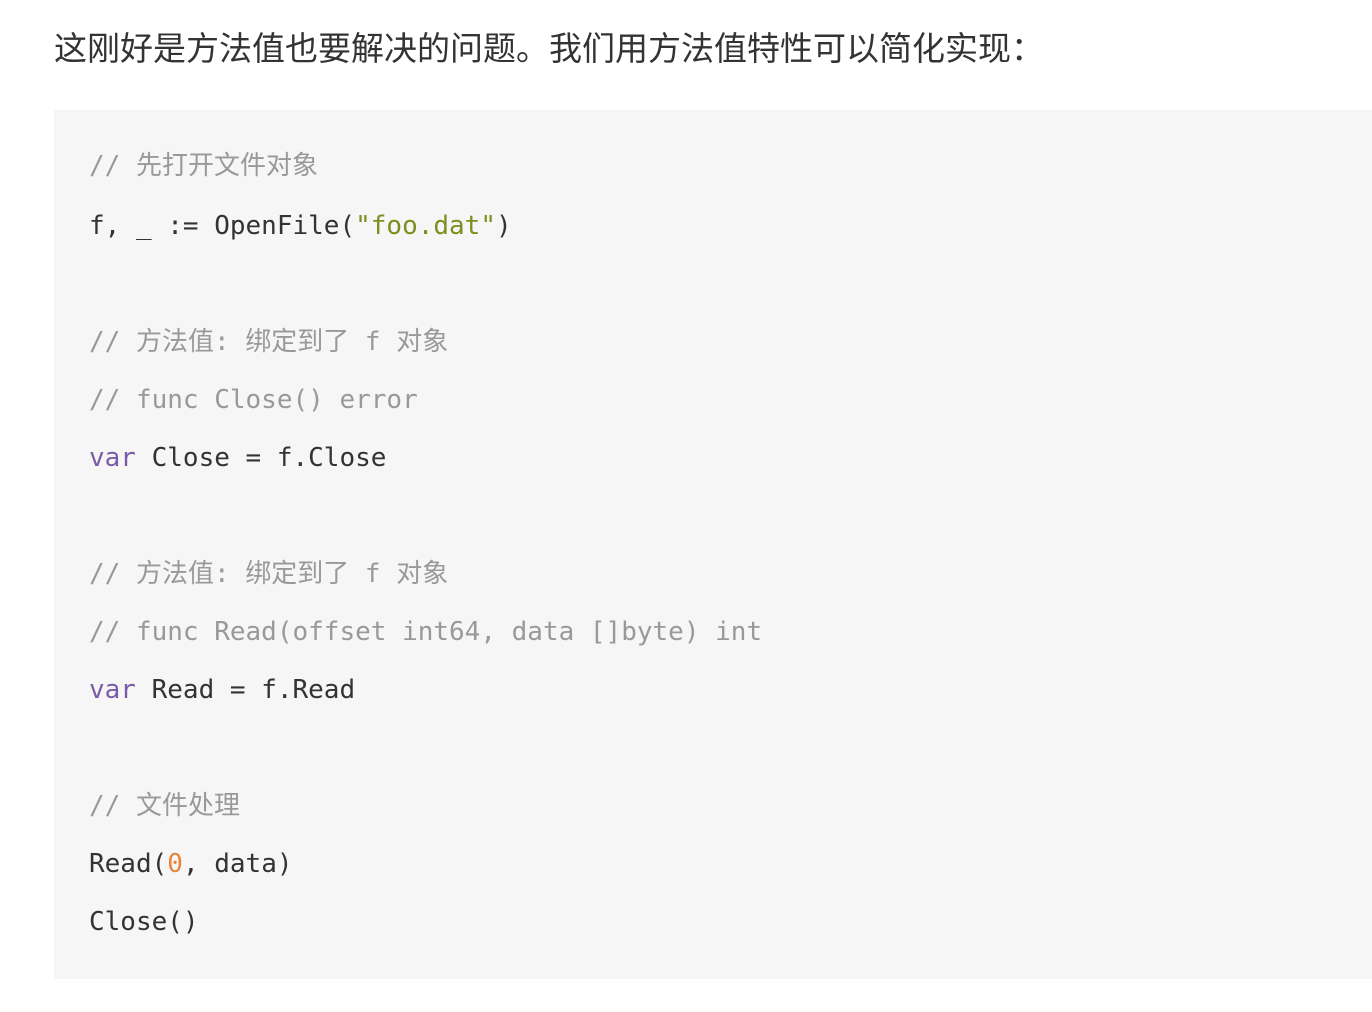 This screenshot has width=1372, height=1012. What do you see at coordinates (261, 458) in the screenshot?
I see `code-token-plain: Close = f.Close` at bounding box center [261, 458].